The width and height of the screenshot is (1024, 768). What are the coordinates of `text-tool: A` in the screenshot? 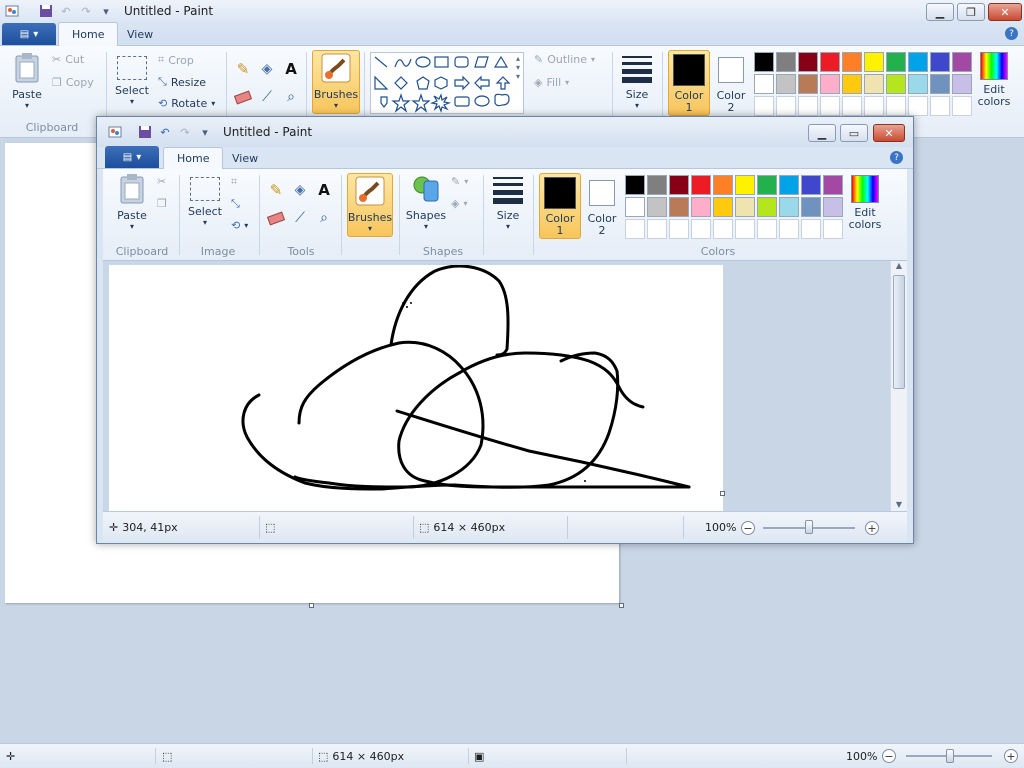 It's located at (291, 69).